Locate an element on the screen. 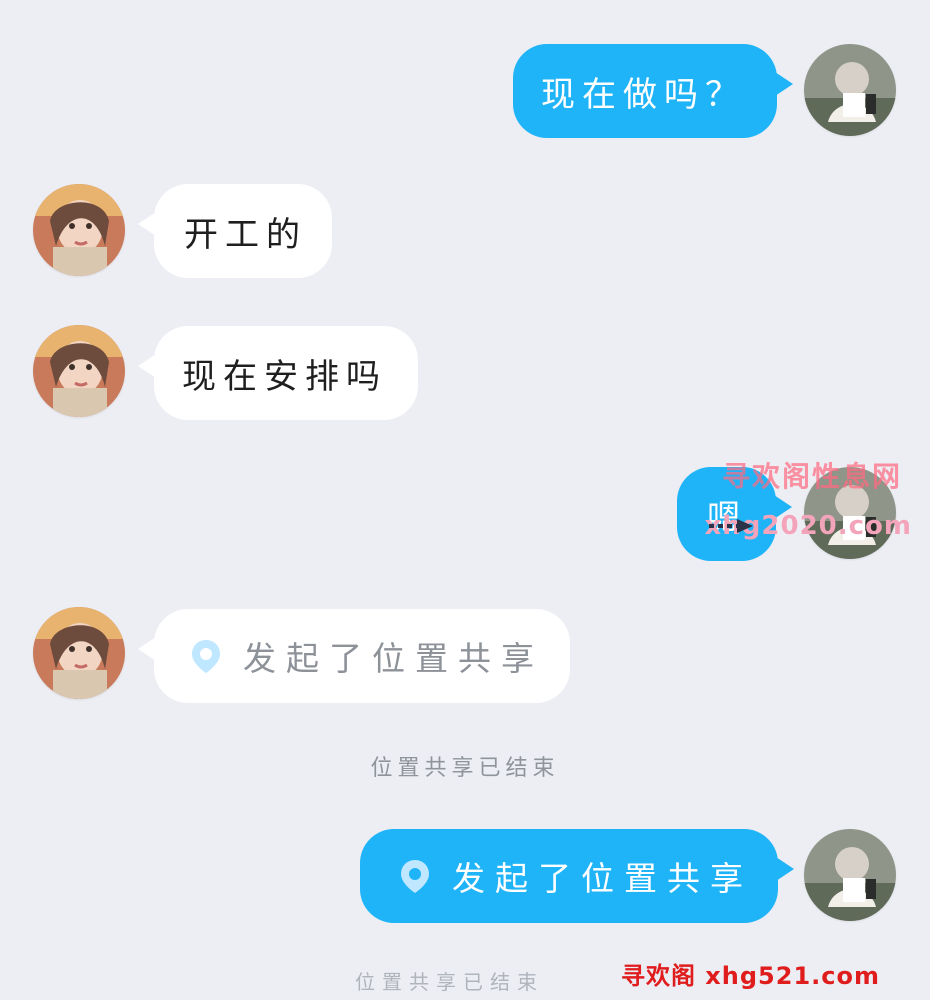  message-bubble-incoming-1: 开工的 is located at coordinates (235, 231).